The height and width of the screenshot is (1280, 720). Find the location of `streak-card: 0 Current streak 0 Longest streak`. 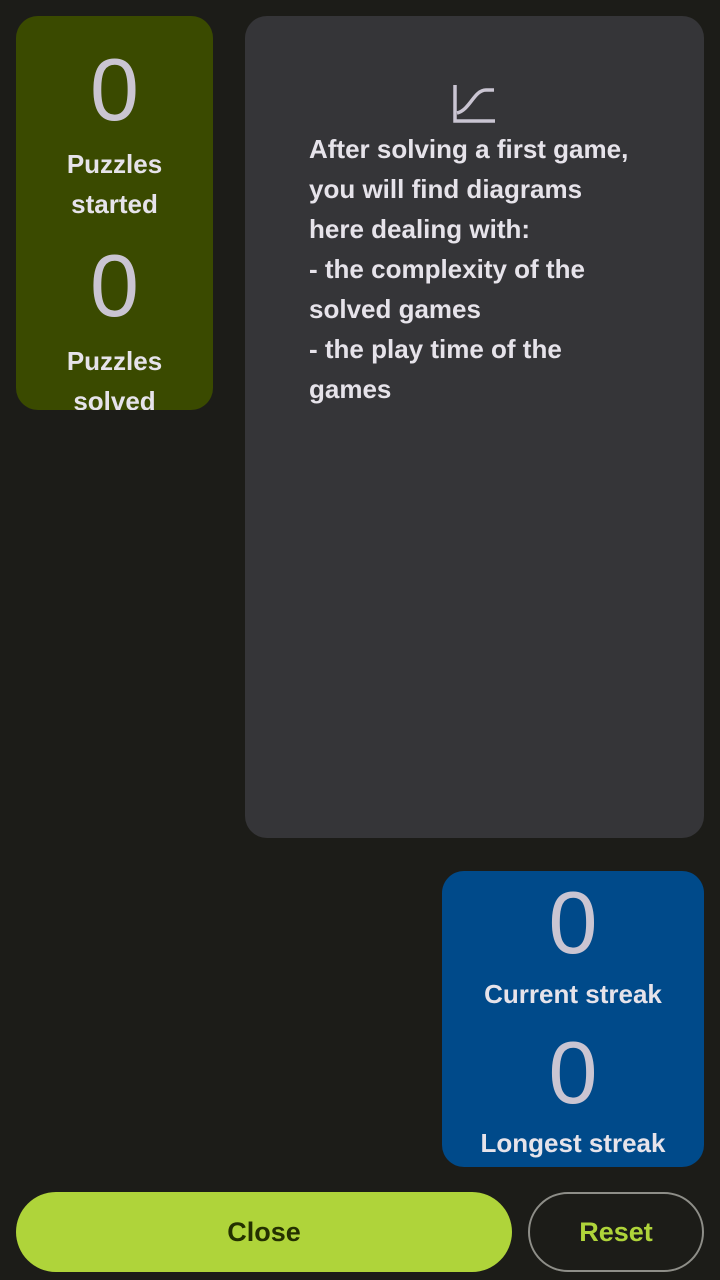

streak-card: 0 Current streak 0 Longest streak is located at coordinates (573, 1019).